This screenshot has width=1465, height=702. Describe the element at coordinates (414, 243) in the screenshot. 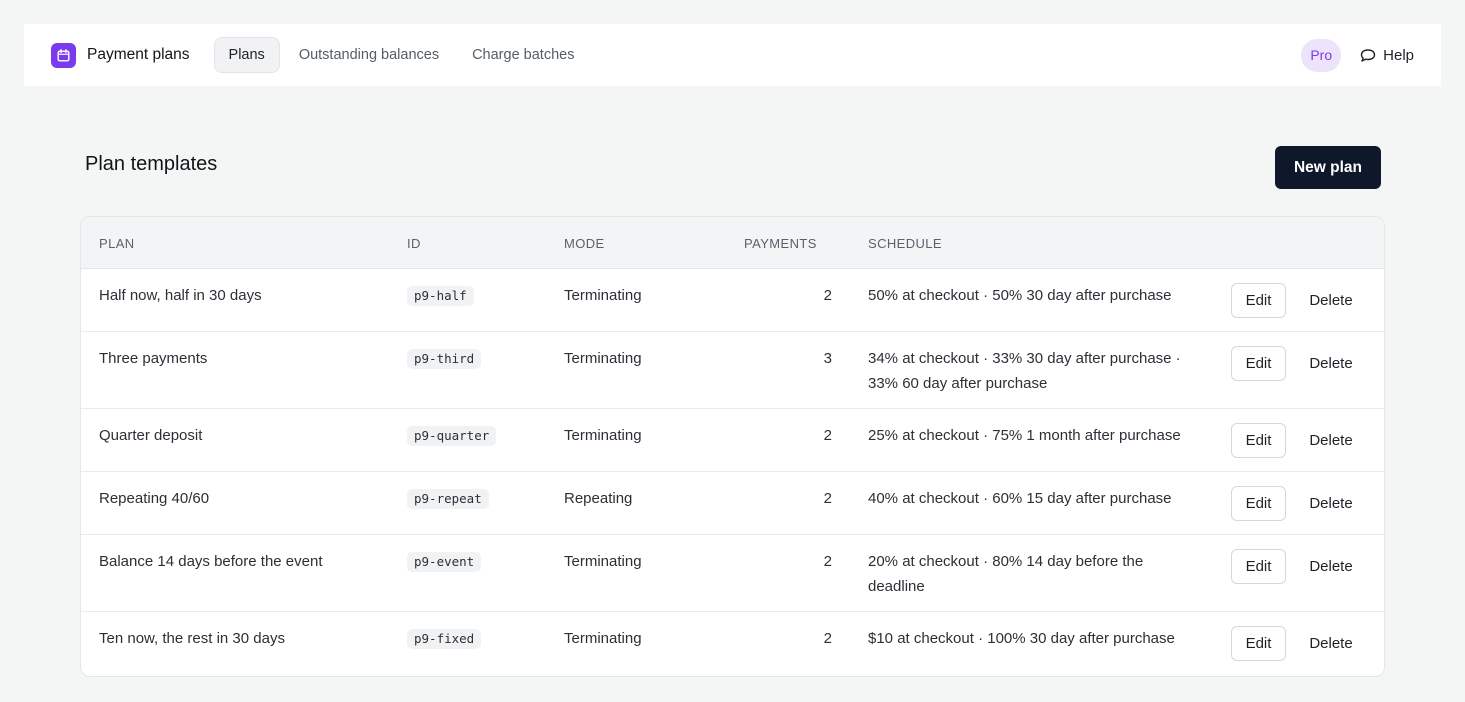

I see `column-header-id: ID` at that location.